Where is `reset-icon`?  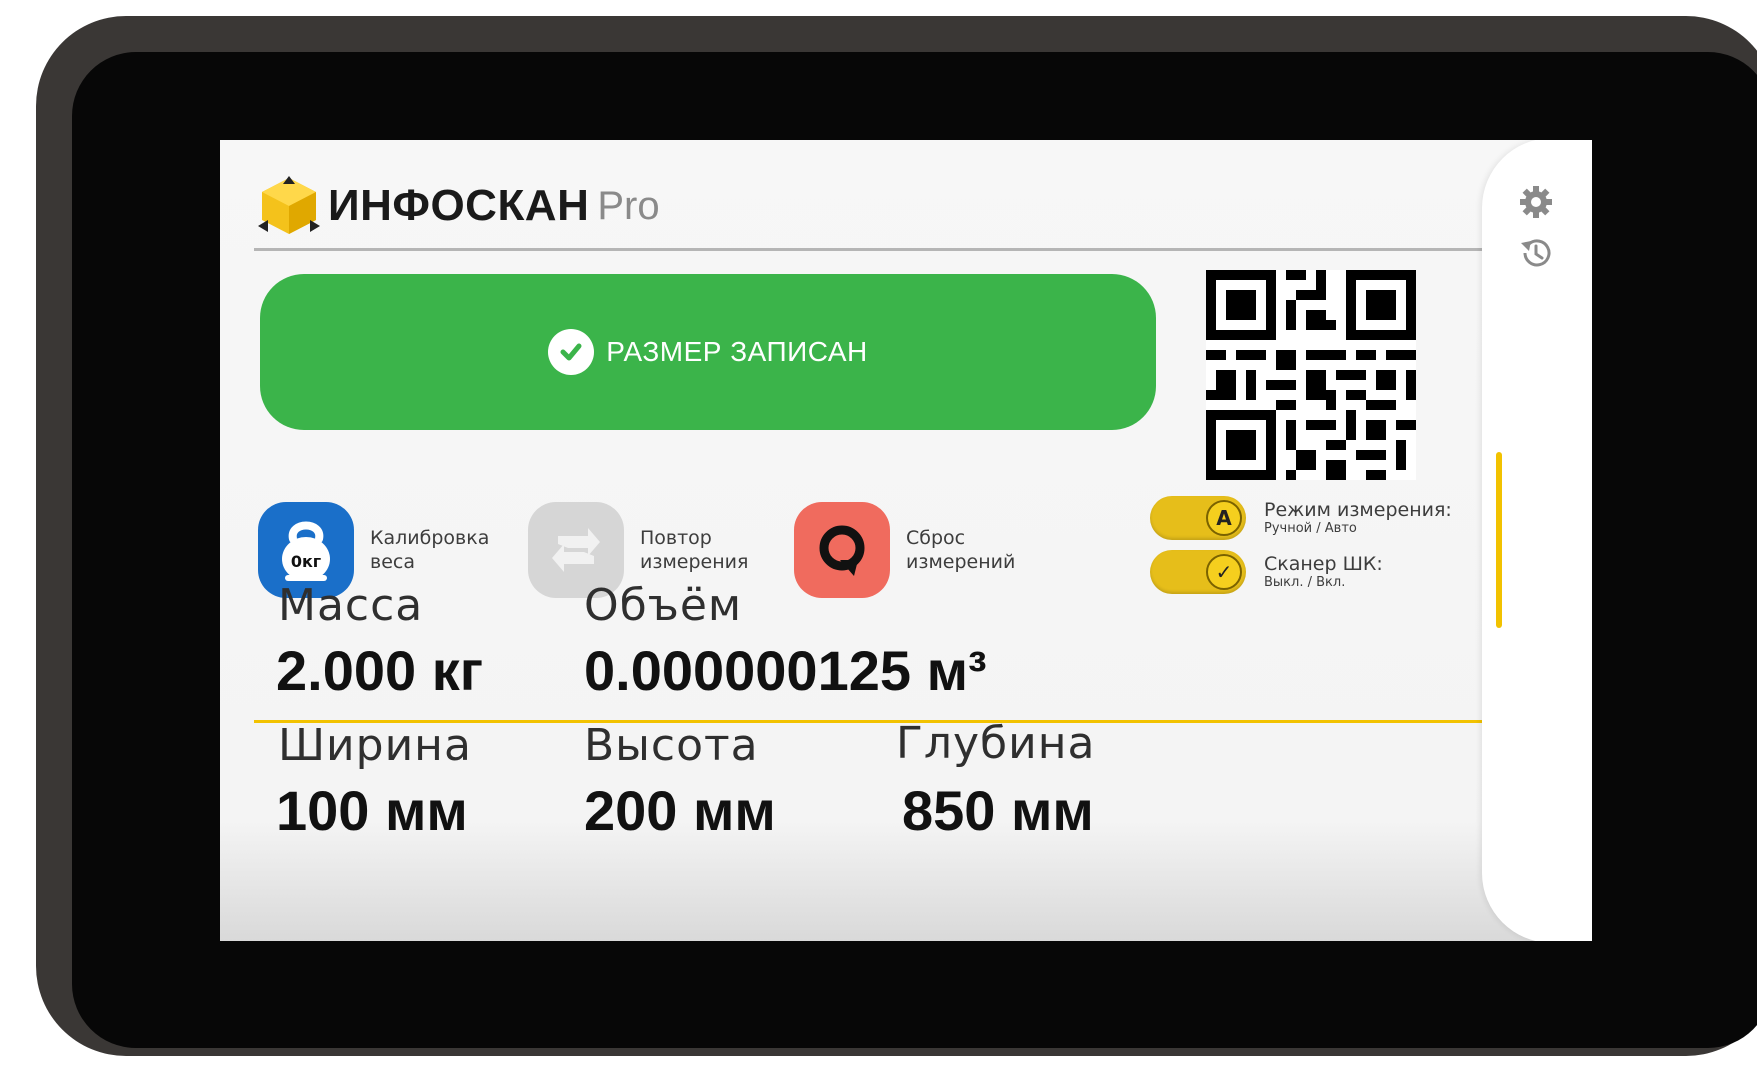
reset-icon is located at coordinates (842, 550).